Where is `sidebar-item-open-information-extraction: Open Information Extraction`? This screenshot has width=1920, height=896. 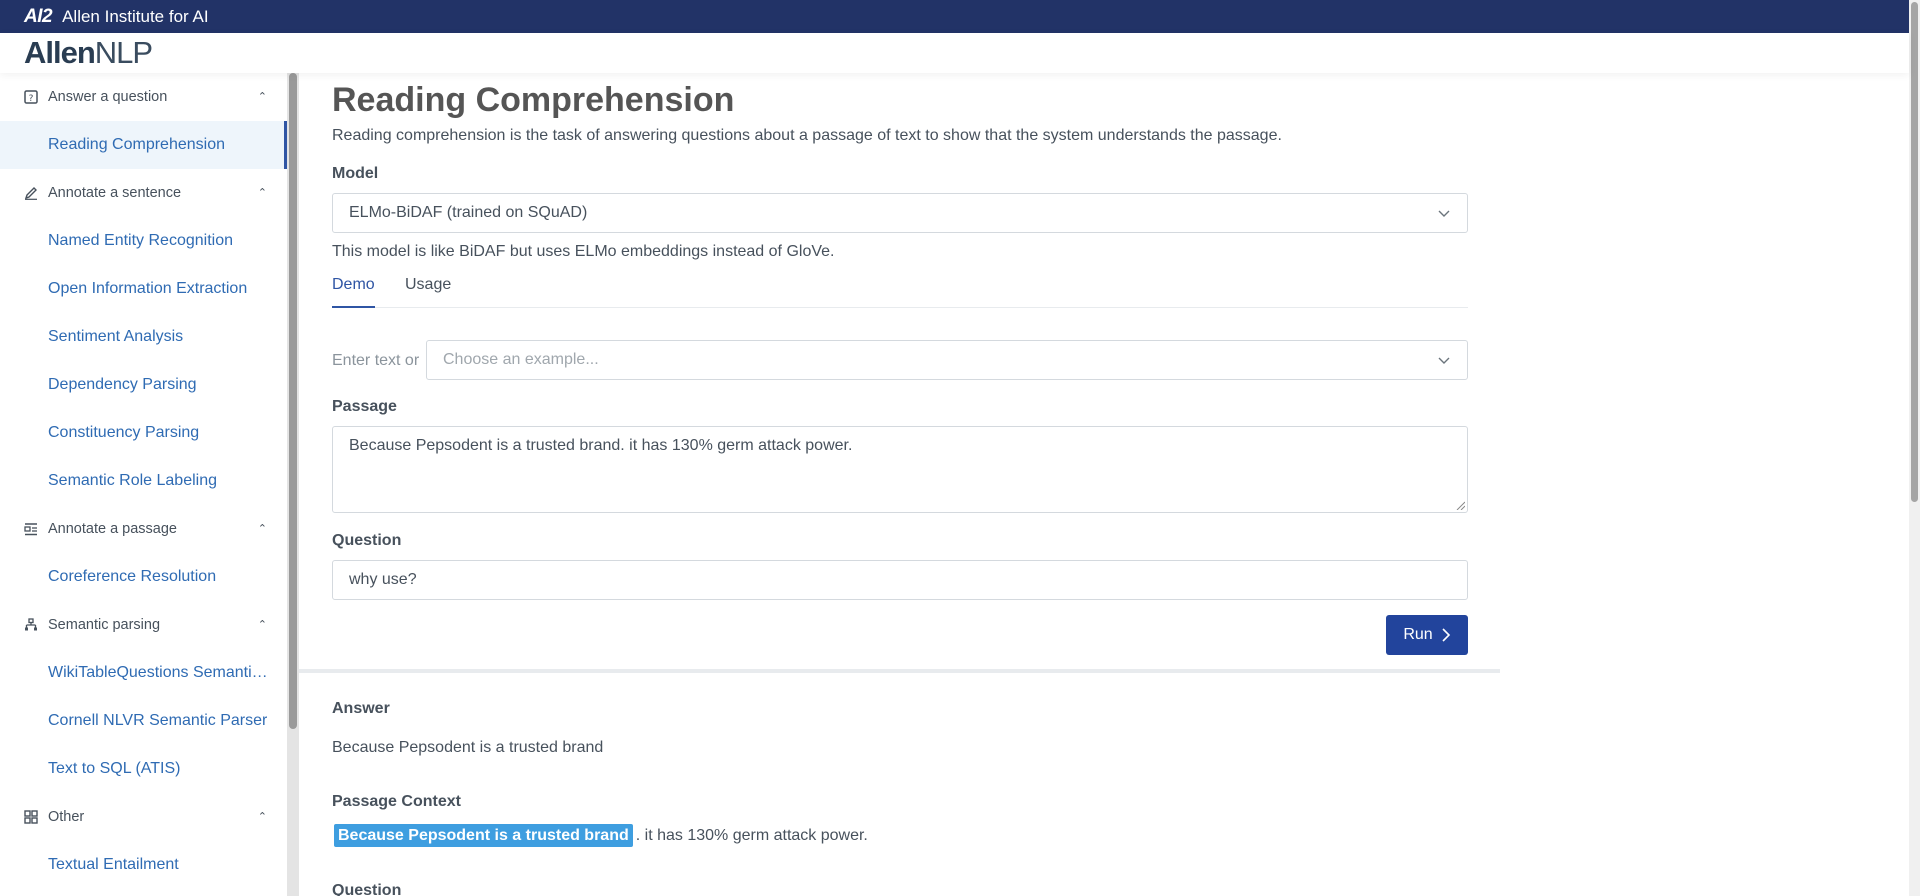
sidebar-item-open-information-extraction: Open Information Extraction is located at coordinates (143, 289).